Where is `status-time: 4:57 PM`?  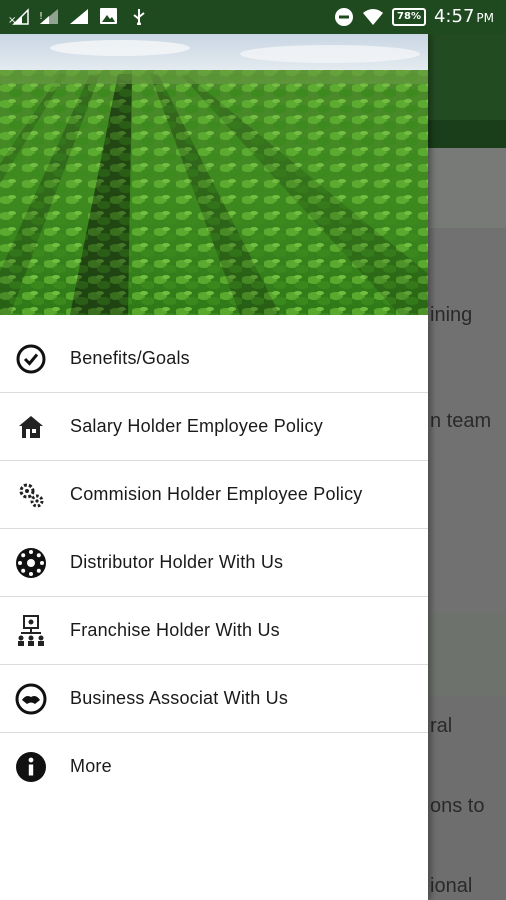 status-time: 4:57 PM is located at coordinates (463, 16).